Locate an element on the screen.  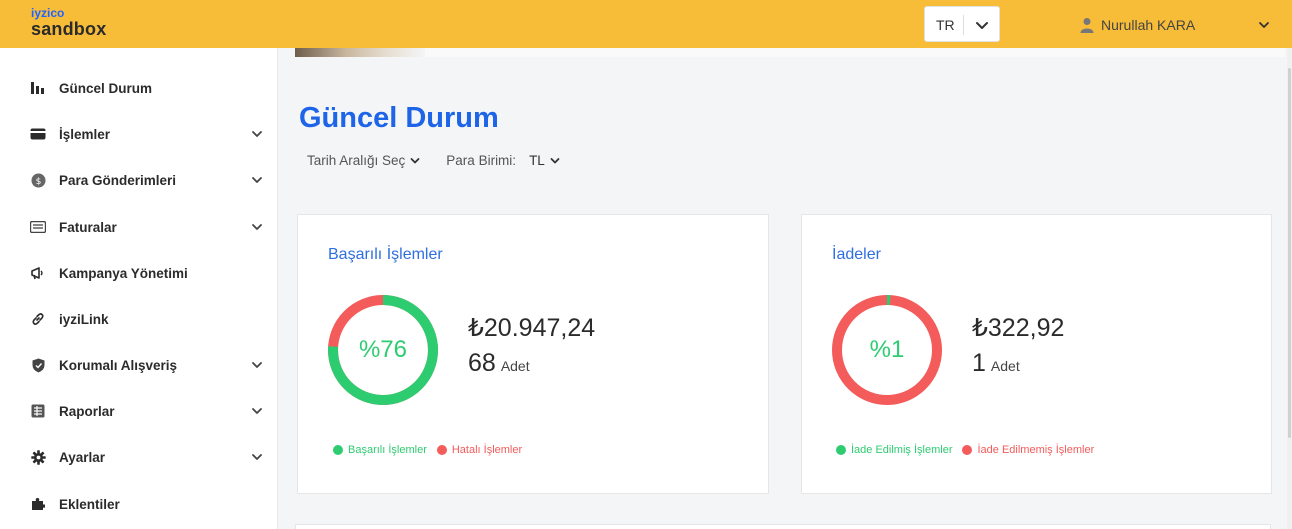
legend-item-error: Hatalı İşlemler is located at coordinates (479, 450).